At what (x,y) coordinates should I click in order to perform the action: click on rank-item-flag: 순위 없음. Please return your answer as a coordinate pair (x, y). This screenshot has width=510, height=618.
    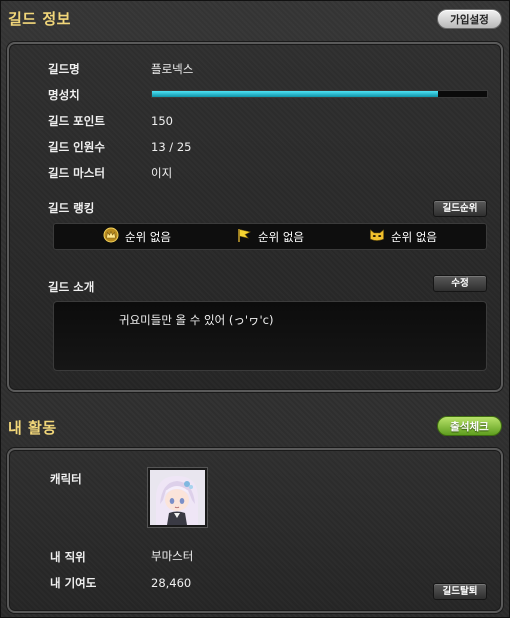
    Looking at the image, I should click on (270, 237).